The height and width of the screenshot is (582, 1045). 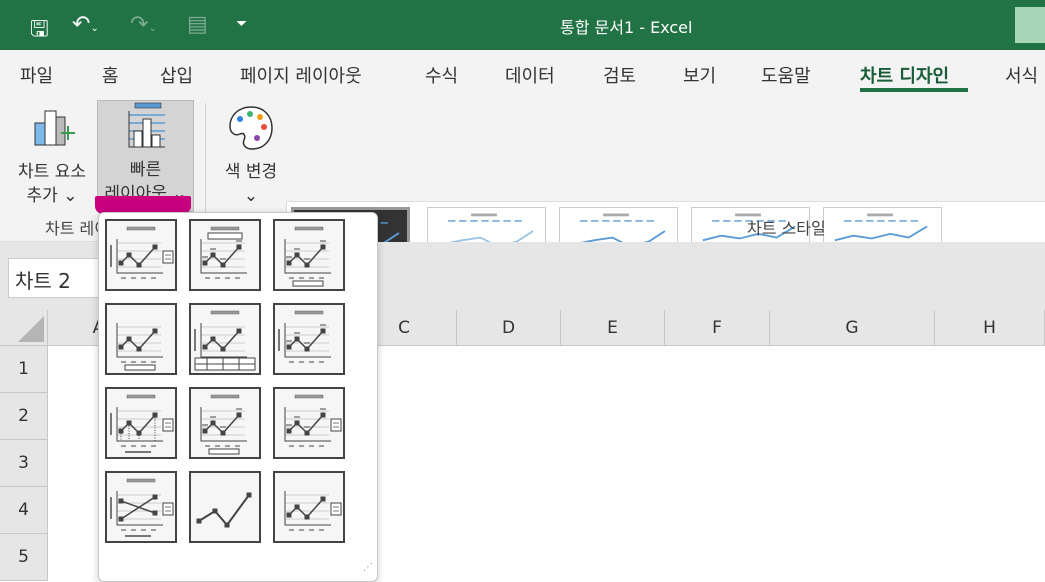 I want to click on change-colors-label: 색 변경, so click(x=251, y=172).